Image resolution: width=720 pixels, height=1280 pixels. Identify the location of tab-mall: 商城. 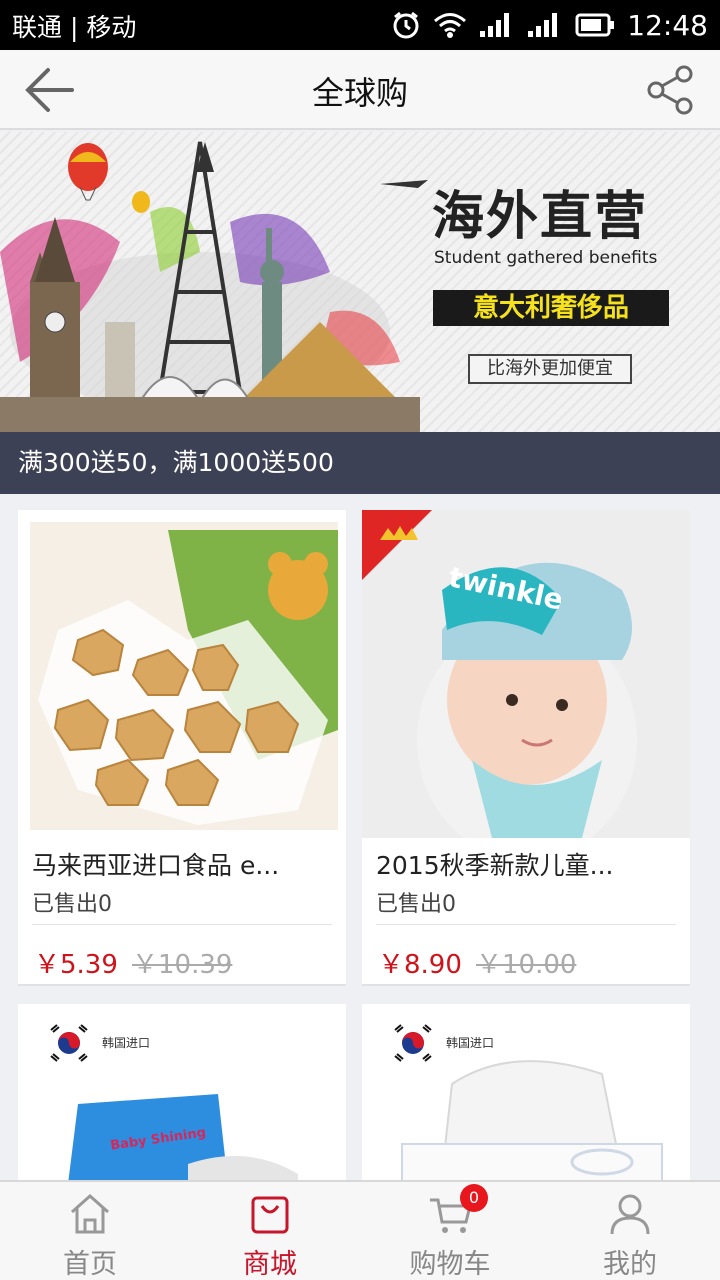
(270, 1231).